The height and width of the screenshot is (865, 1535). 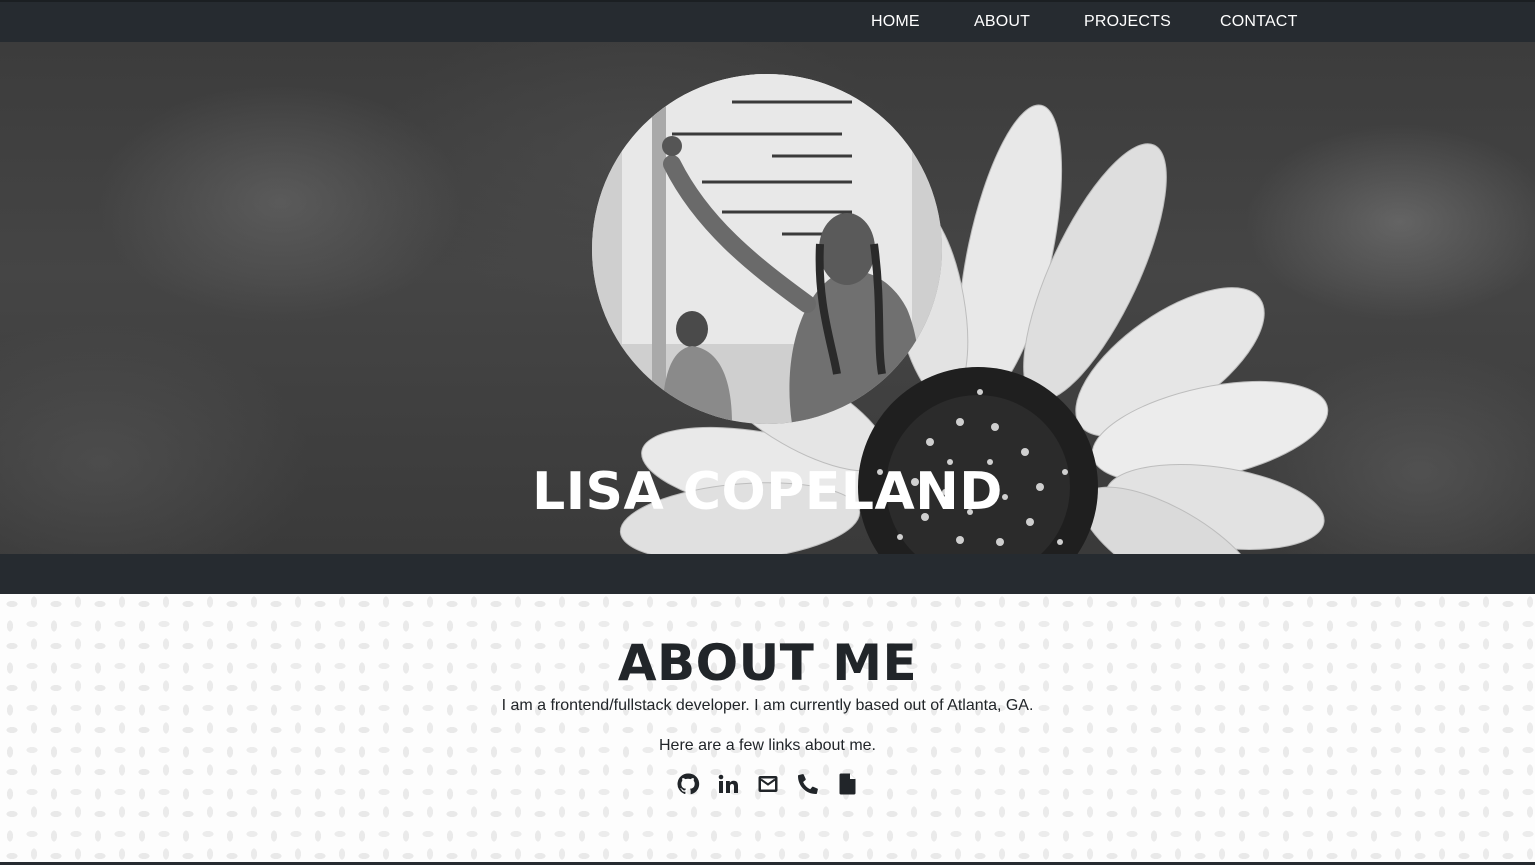 I want to click on top-navbar: HOME ABOUT PROJECTS CONTACT, so click(x=767, y=21).